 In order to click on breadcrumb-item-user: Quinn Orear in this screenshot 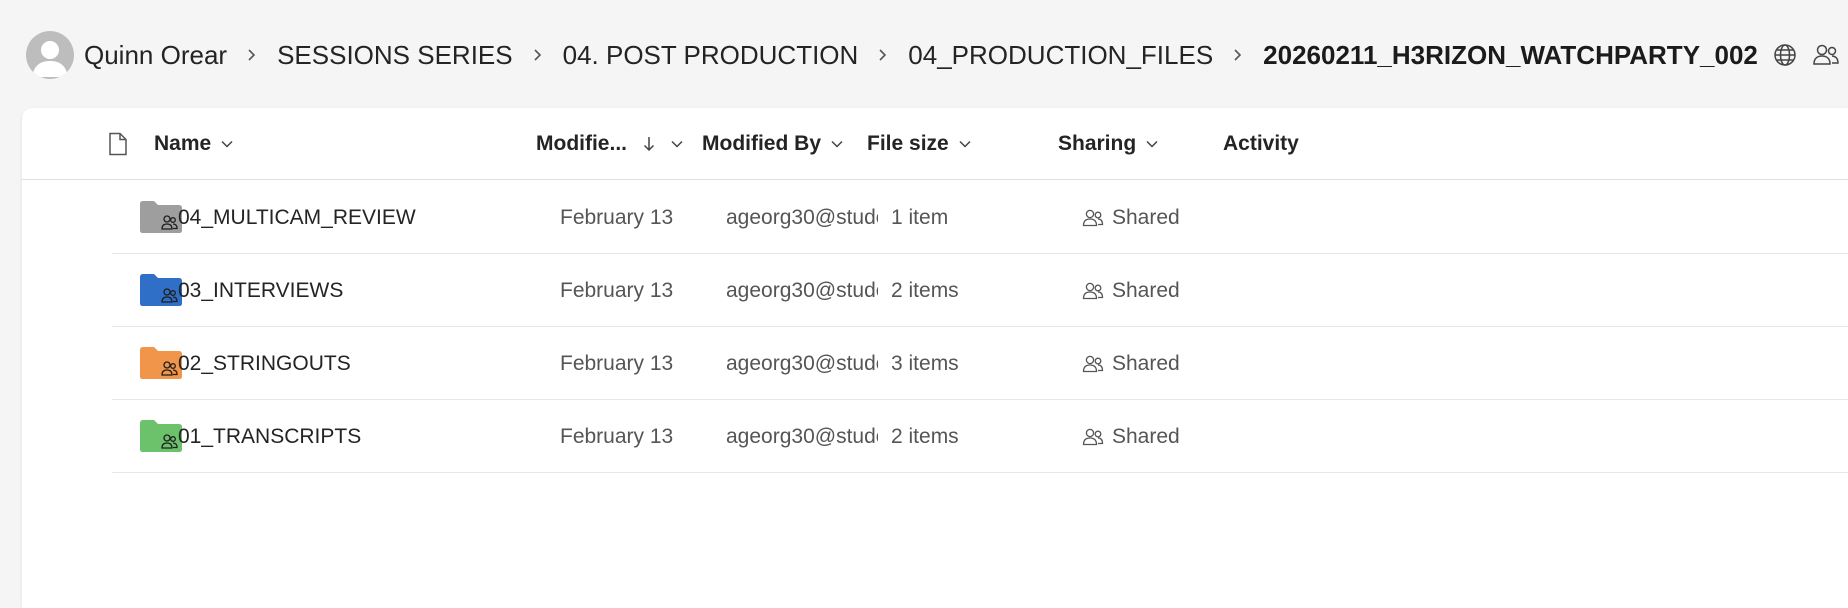, I will do `click(155, 55)`.